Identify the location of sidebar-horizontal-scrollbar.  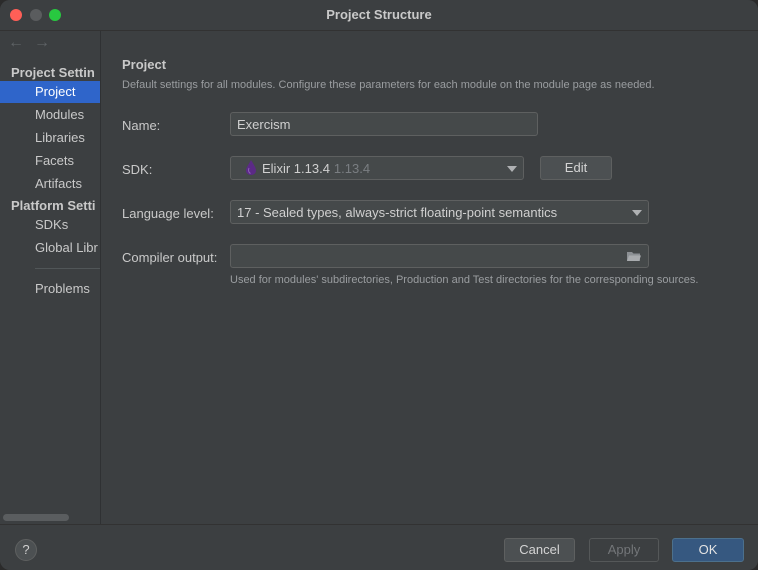
(36, 517).